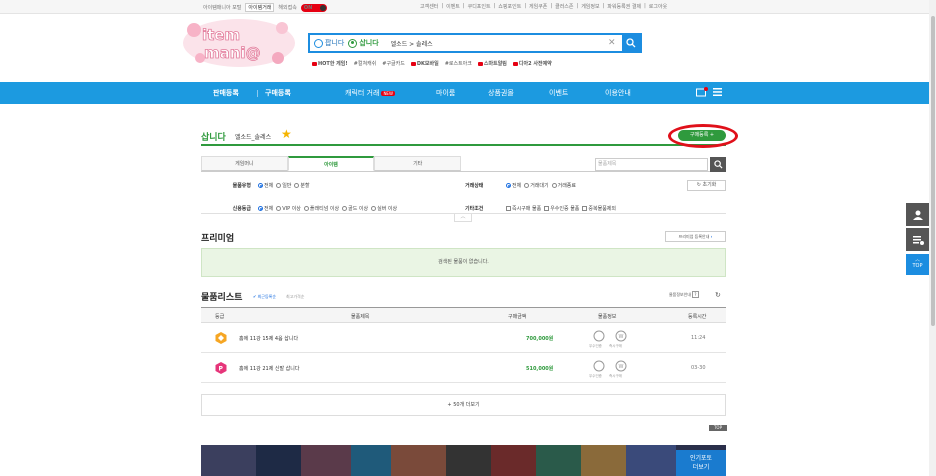  What do you see at coordinates (558, 93) in the screenshot?
I see `nav-event: 이벤트` at bounding box center [558, 93].